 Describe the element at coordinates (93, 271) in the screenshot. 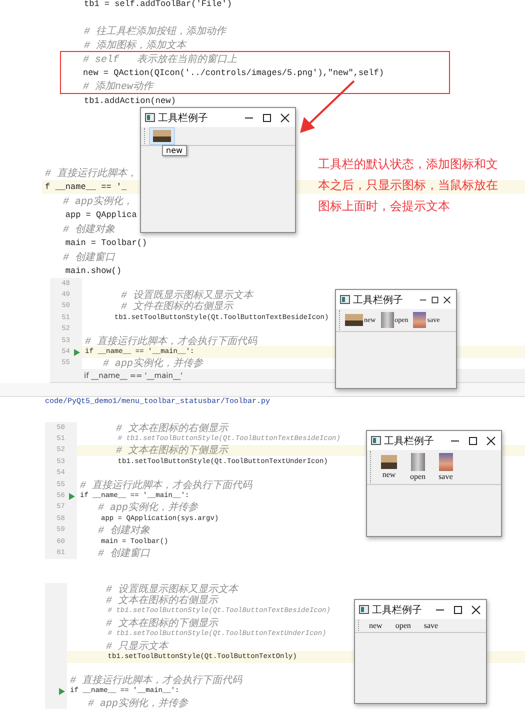

I see `code-line: main.show()` at that location.